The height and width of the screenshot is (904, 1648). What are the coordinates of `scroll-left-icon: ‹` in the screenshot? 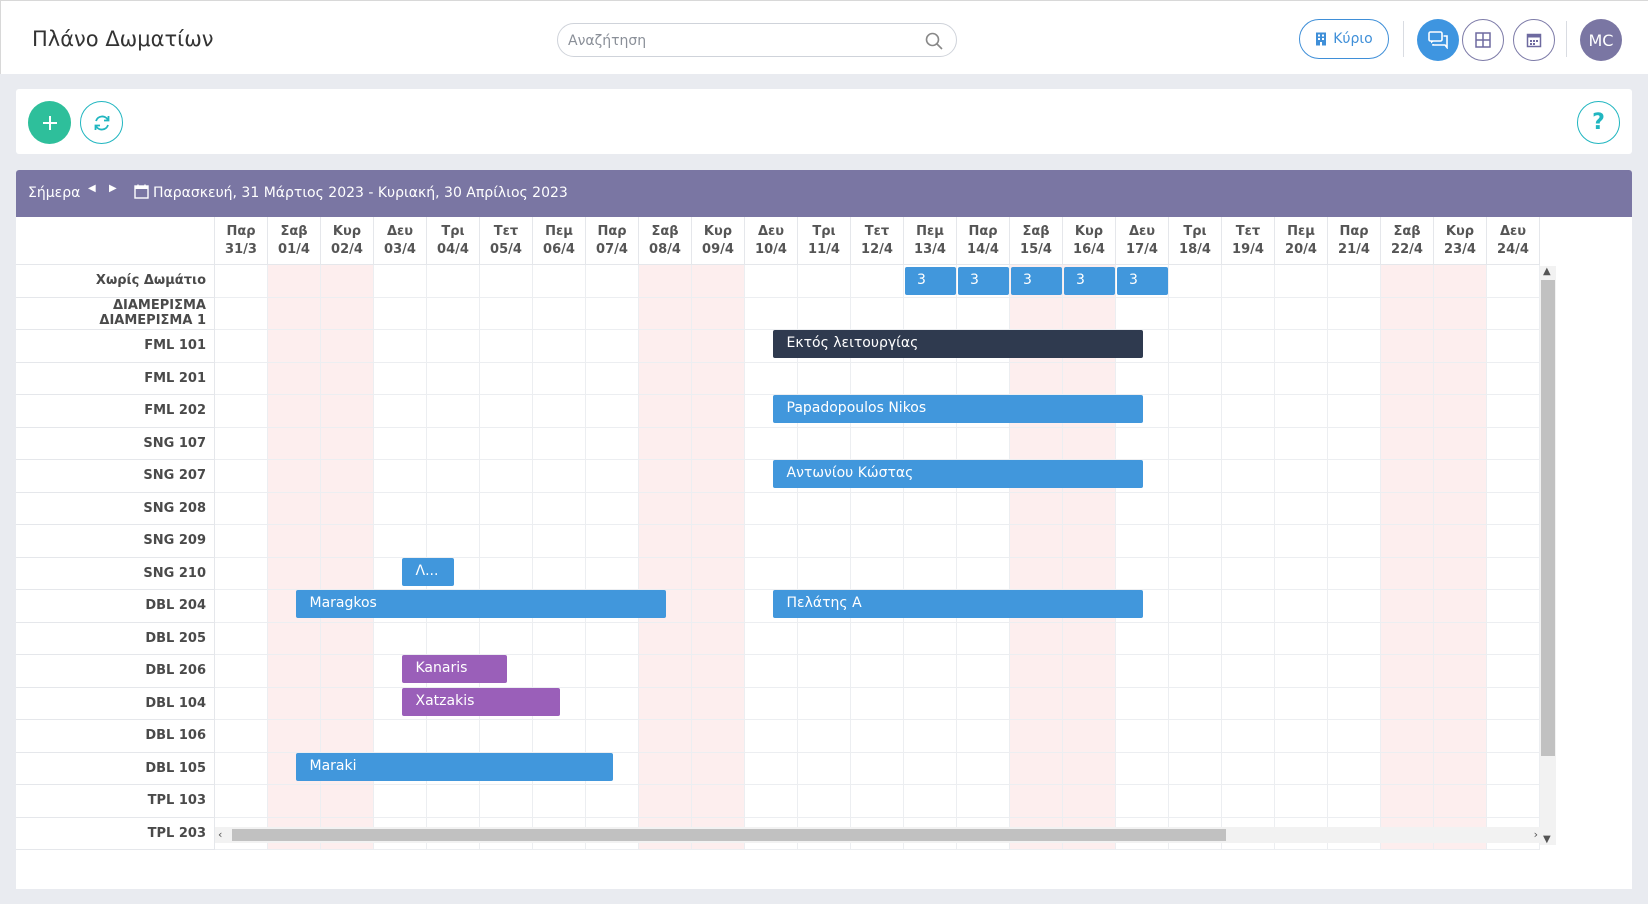 It's located at (220, 834).